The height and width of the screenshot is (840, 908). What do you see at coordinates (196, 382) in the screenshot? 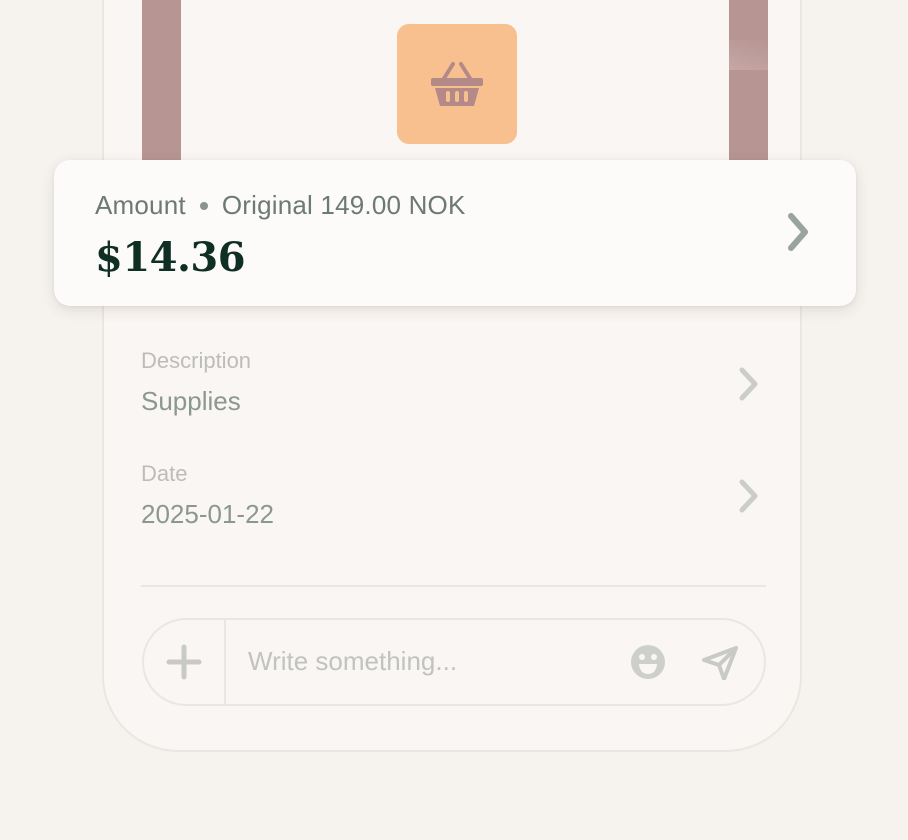
I see `description-field: Description Supplies` at bounding box center [196, 382].